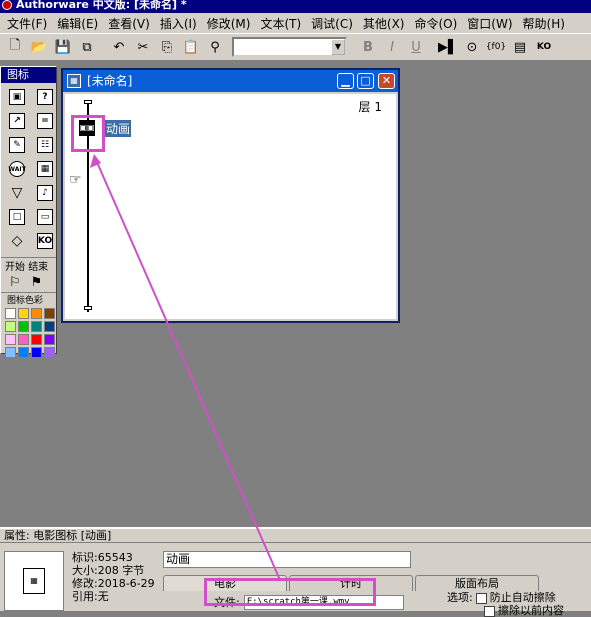 Image resolution: width=591 pixels, height=617 pixels. I want to click on options-group: 选项: 防止自动擦除 擦除以前内容, so click(505, 604).